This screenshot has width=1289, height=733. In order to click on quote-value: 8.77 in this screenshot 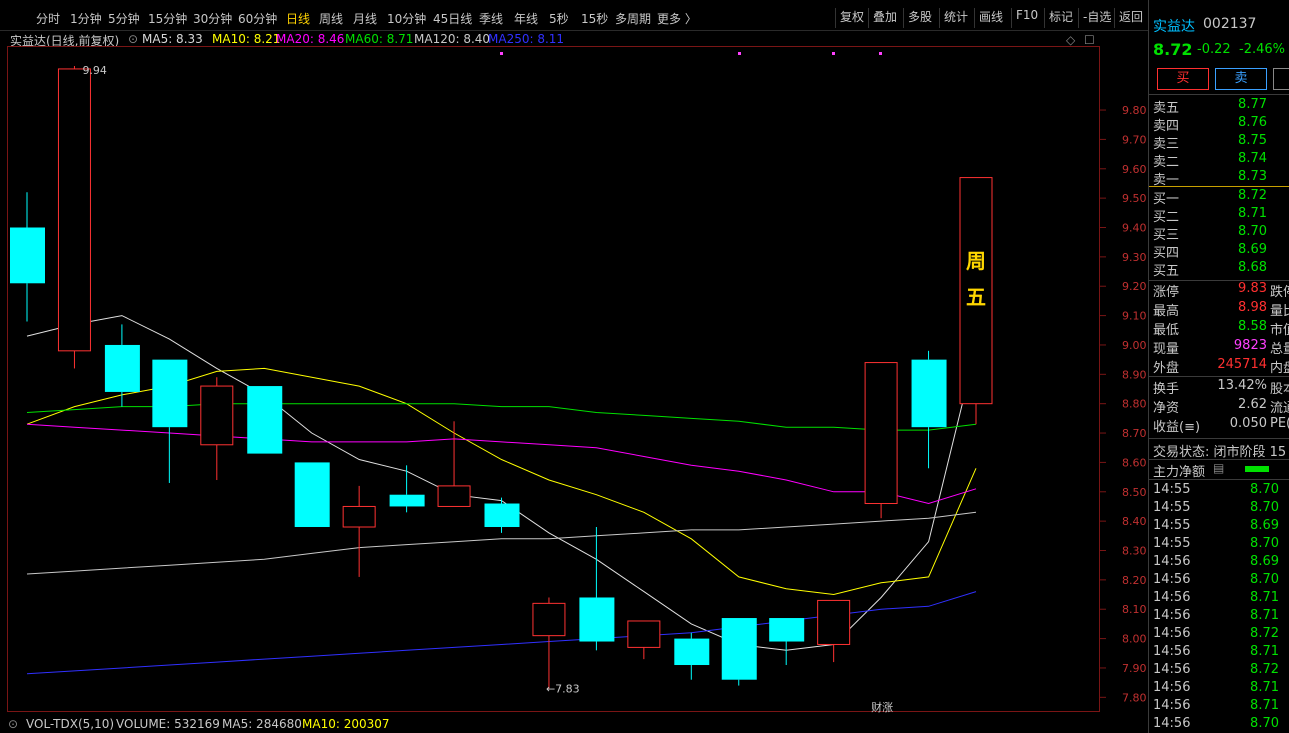, I will do `click(1252, 104)`.